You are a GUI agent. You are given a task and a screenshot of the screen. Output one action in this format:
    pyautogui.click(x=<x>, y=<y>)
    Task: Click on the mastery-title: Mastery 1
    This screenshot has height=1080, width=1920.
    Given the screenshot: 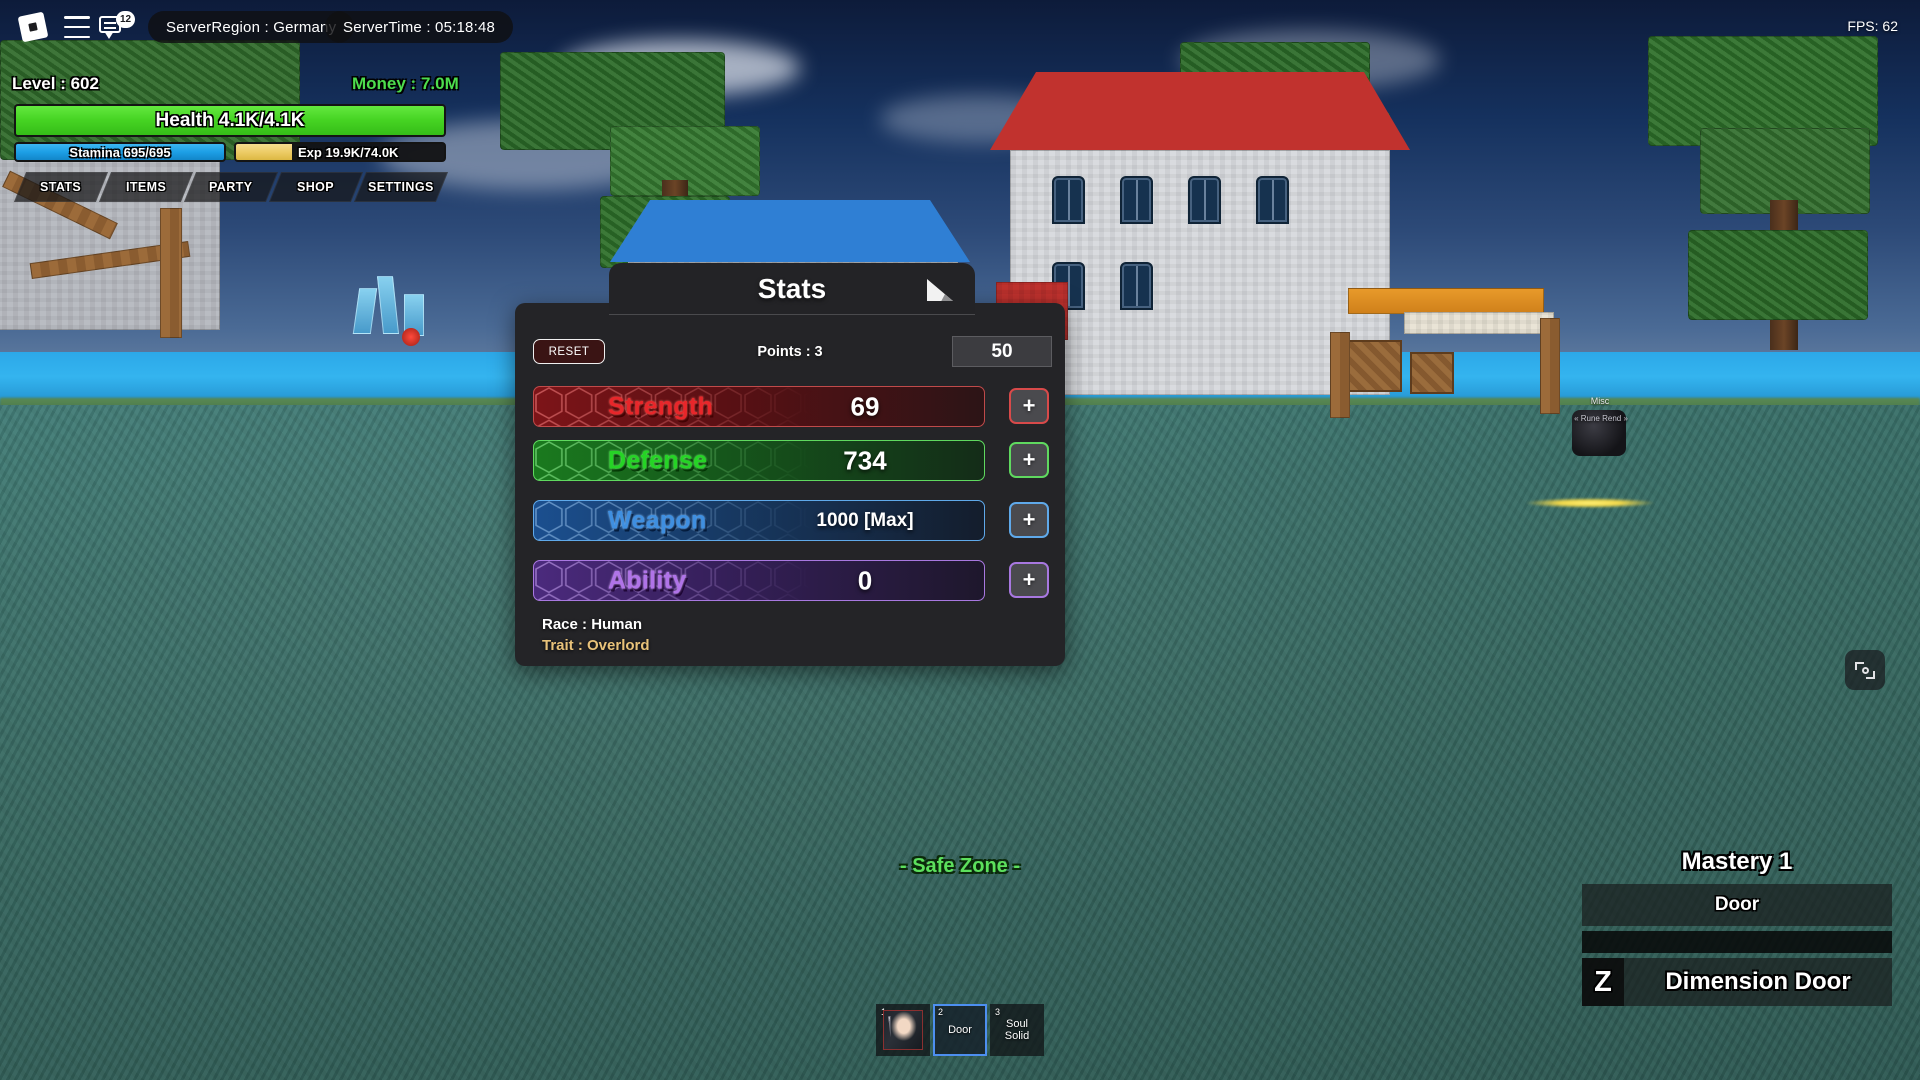 What is the action you would take?
    pyautogui.click(x=1737, y=861)
    